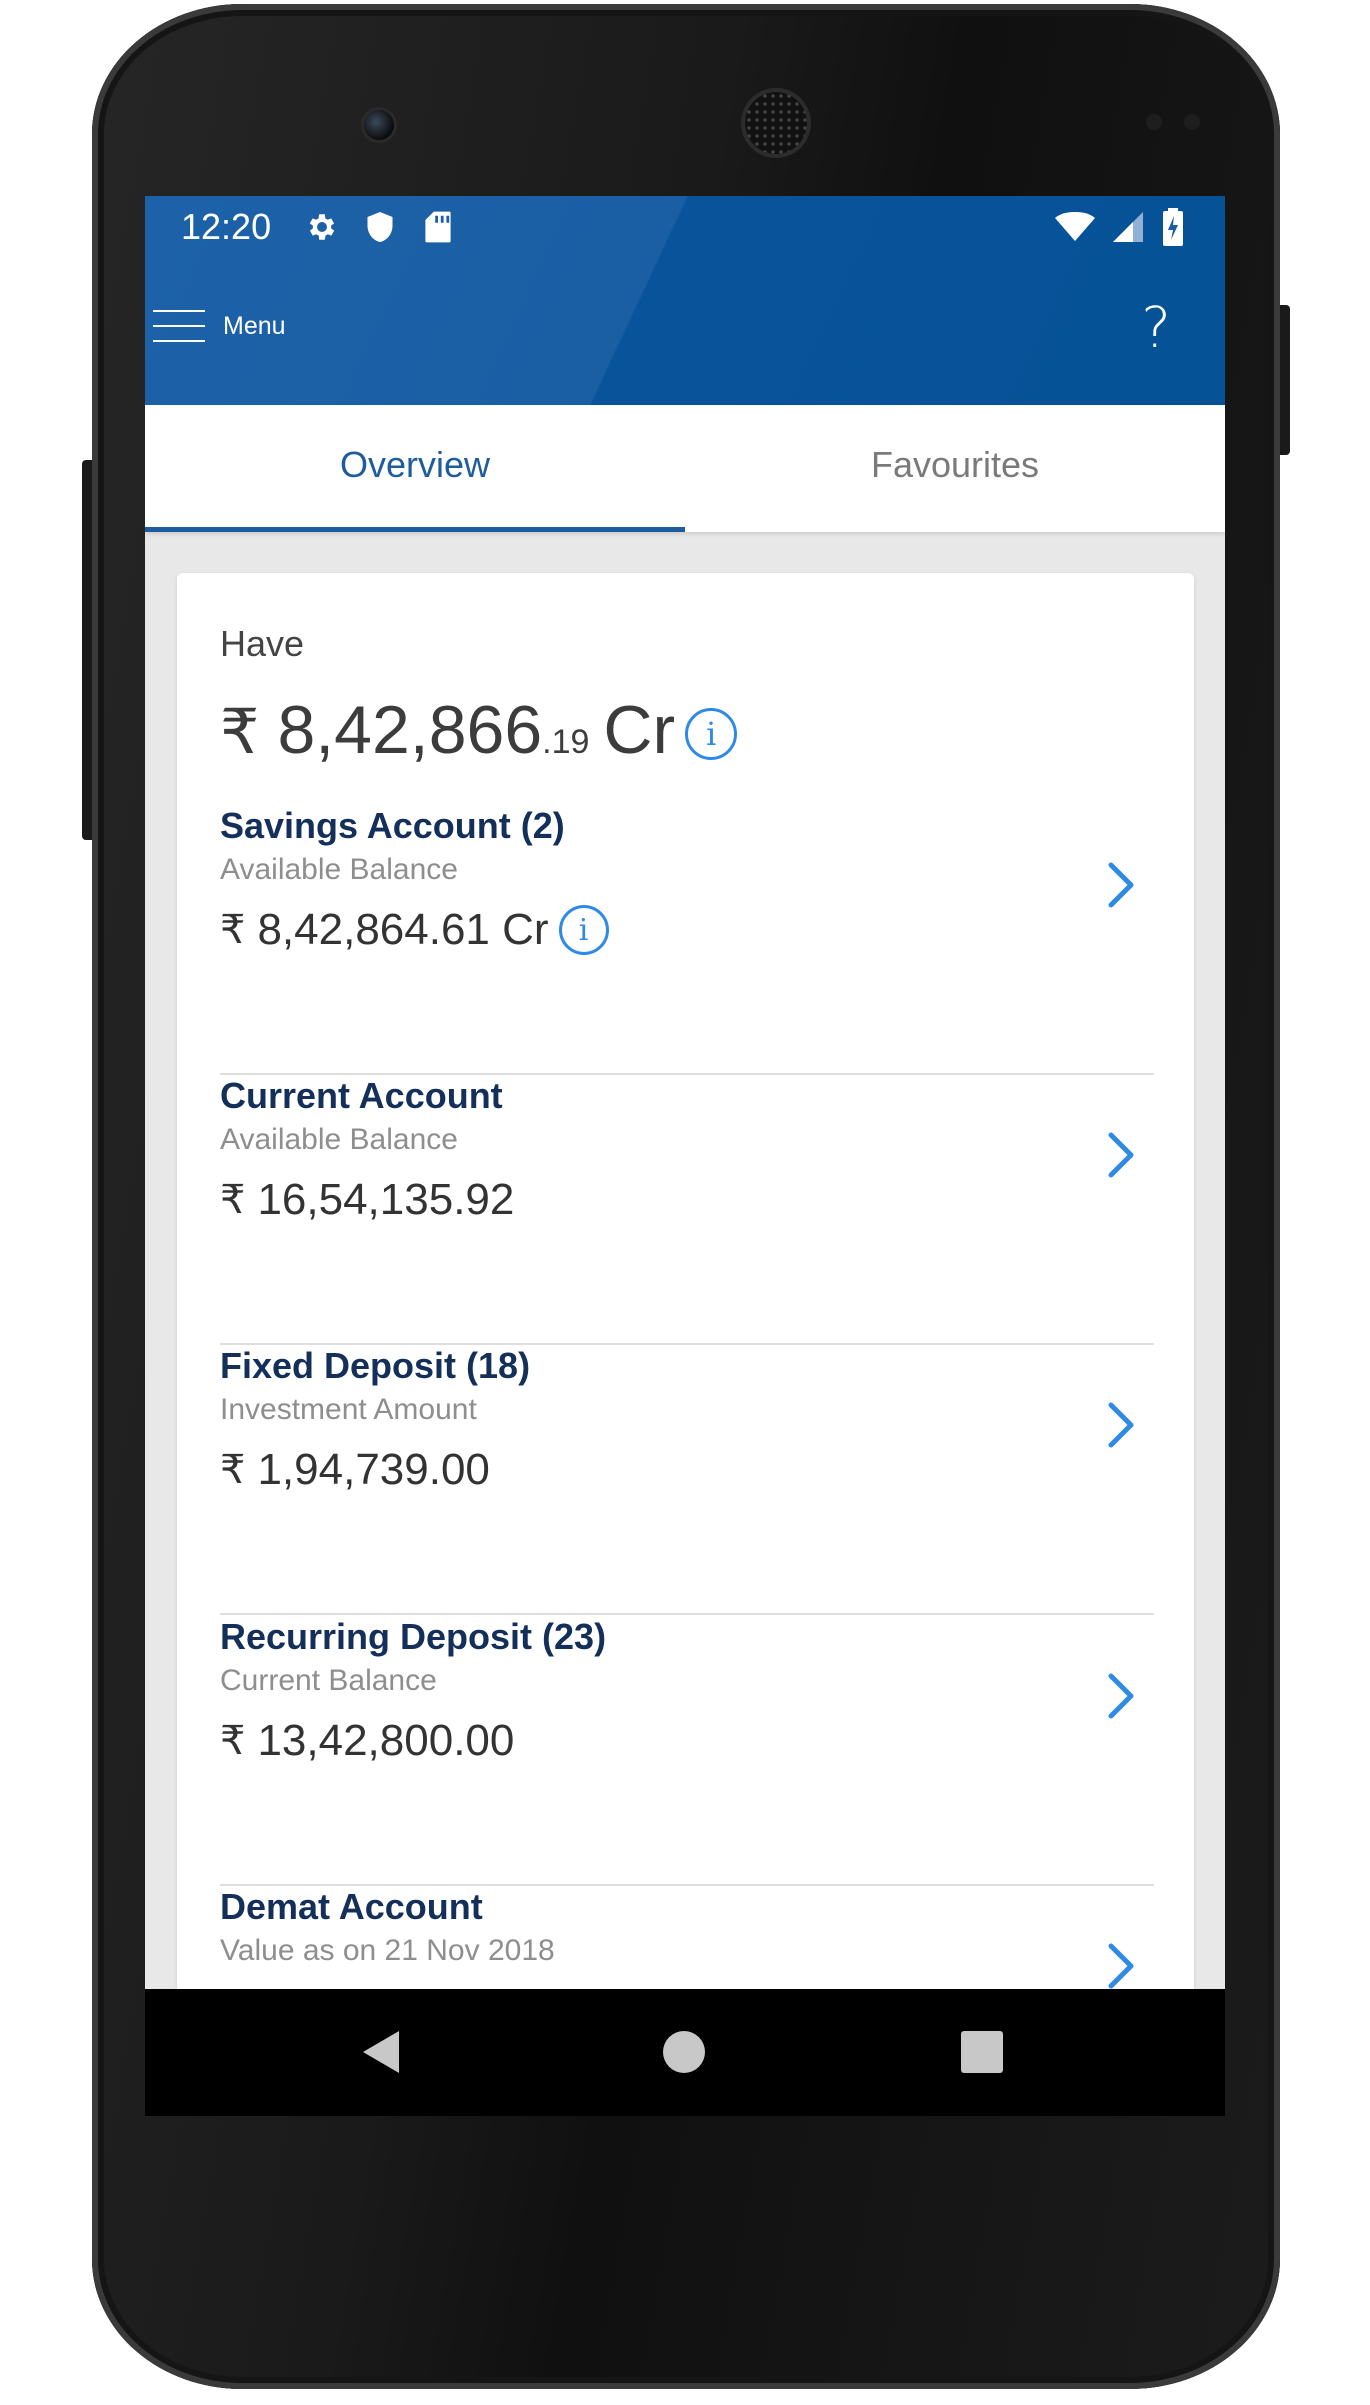 The width and height of the screenshot is (1370, 2405). I want to click on earpiece-speaker, so click(776, 123).